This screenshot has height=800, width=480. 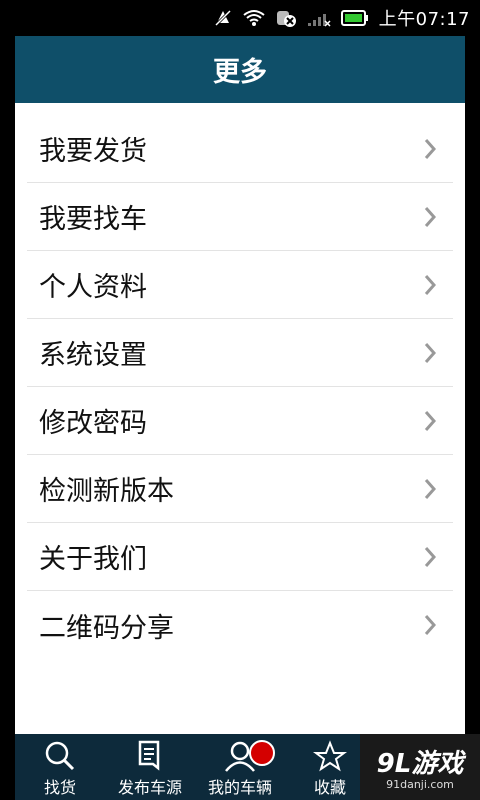 I want to click on title-bar: 更多, so click(x=240, y=69).